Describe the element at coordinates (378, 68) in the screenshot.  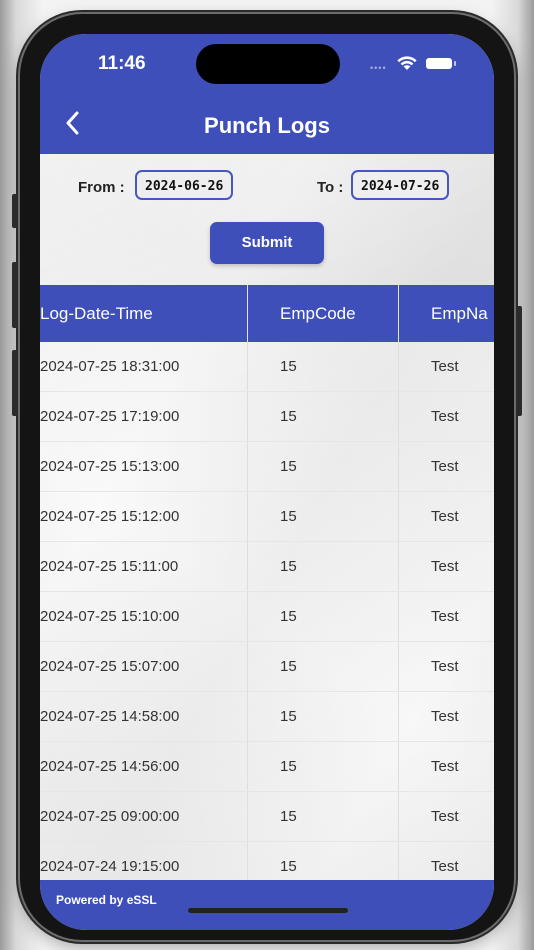
I see `cellular-signal-icon: ••••` at that location.